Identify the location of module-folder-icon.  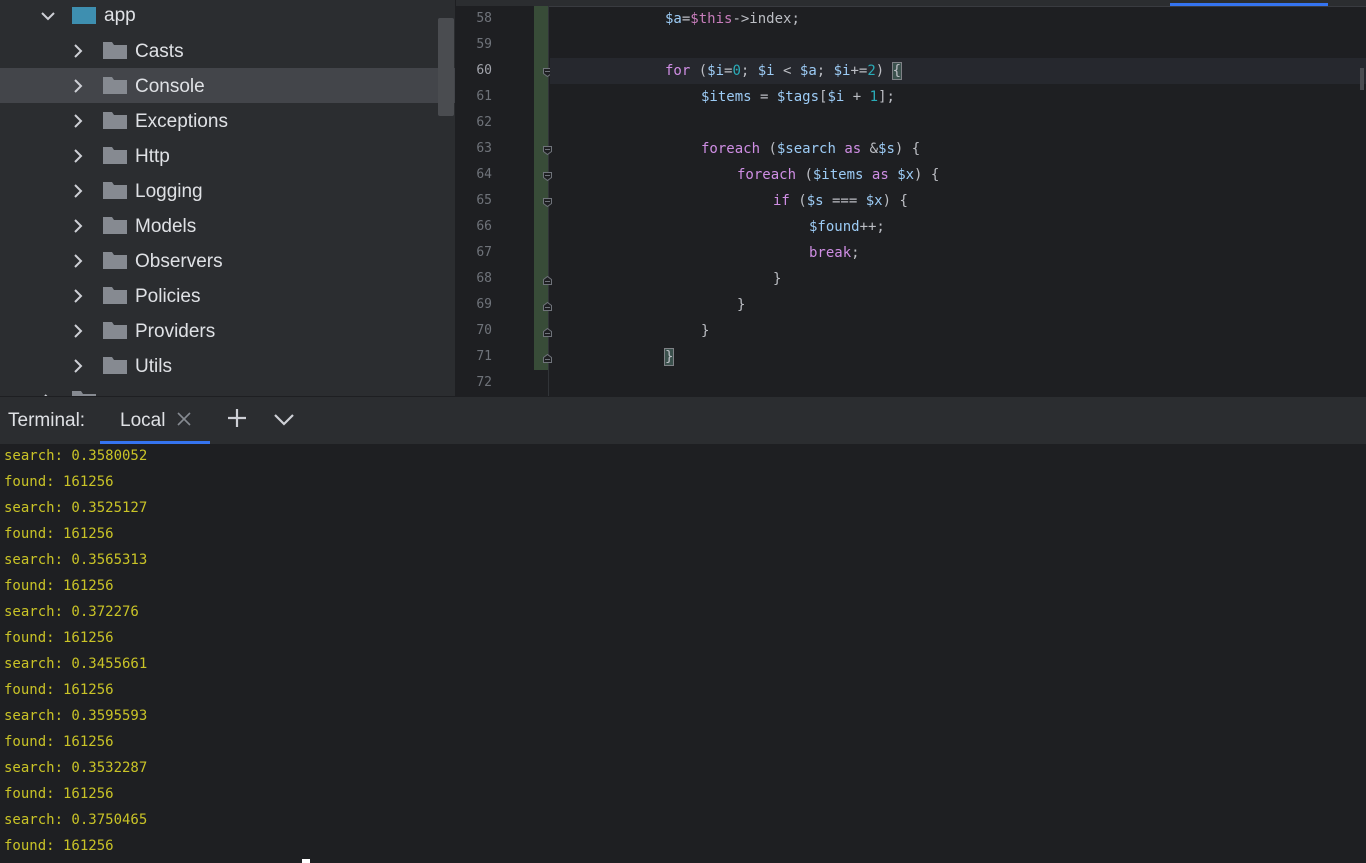
(84, 15).